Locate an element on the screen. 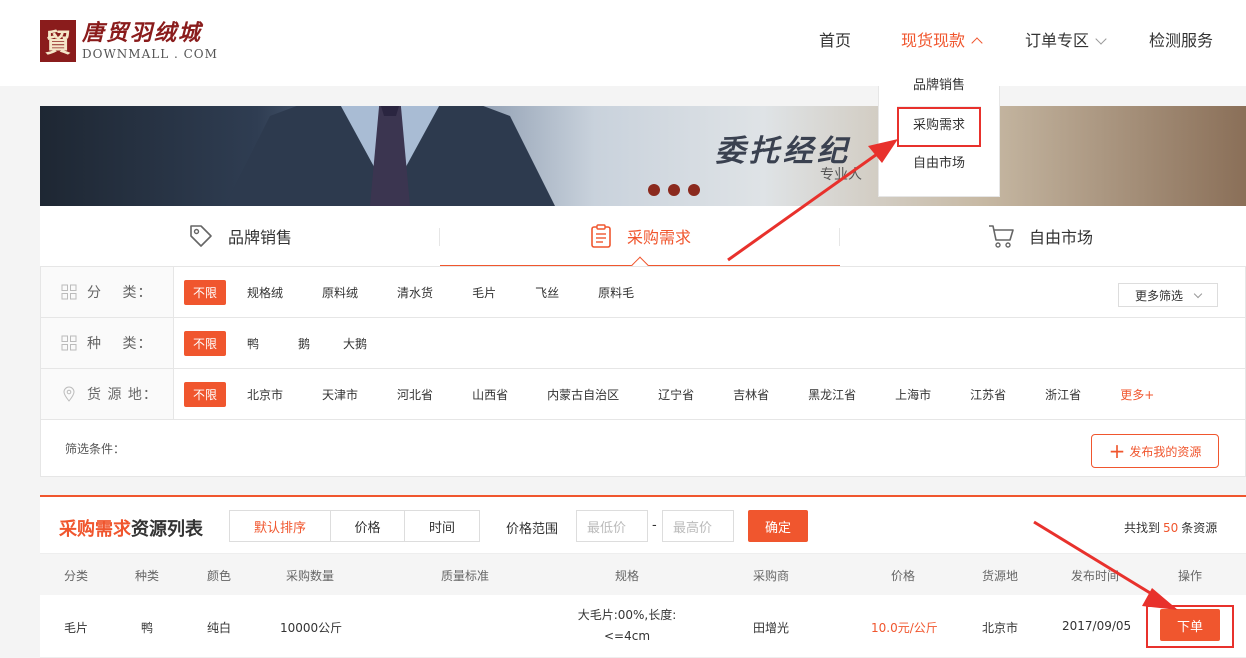 The height and width of the screenshot is (658, 1246). nav-order-zone-label: 订单专区 is located at coordinates (1057, 40).